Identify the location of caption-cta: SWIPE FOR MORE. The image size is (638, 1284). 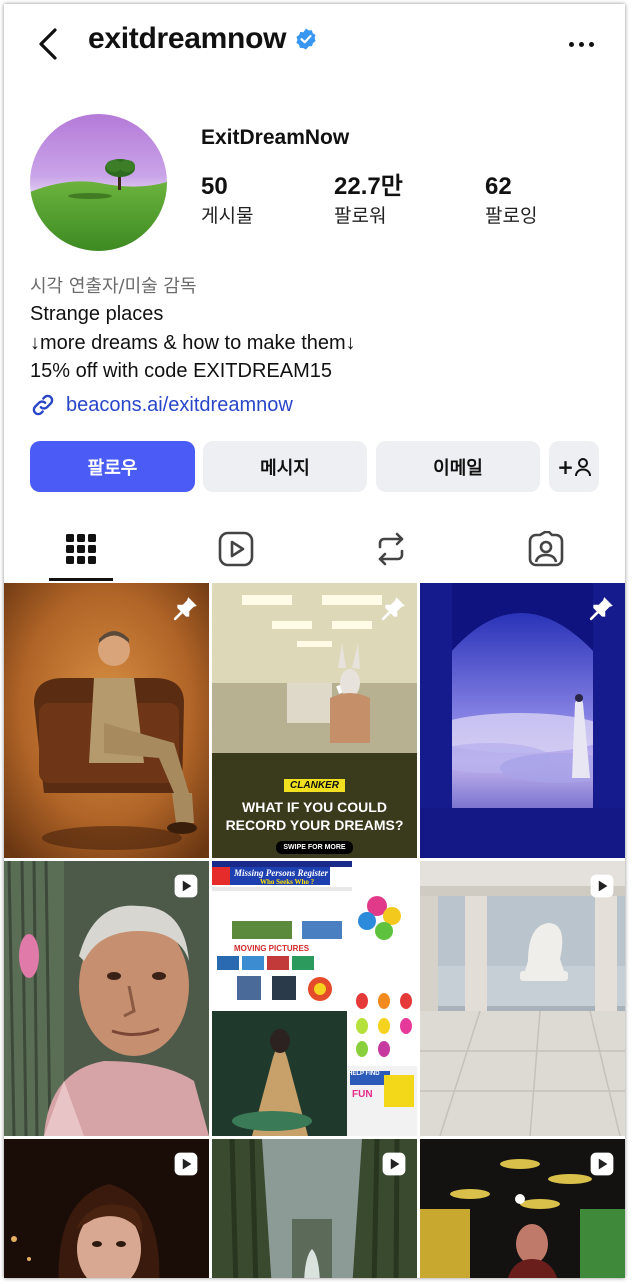
(314, 847).